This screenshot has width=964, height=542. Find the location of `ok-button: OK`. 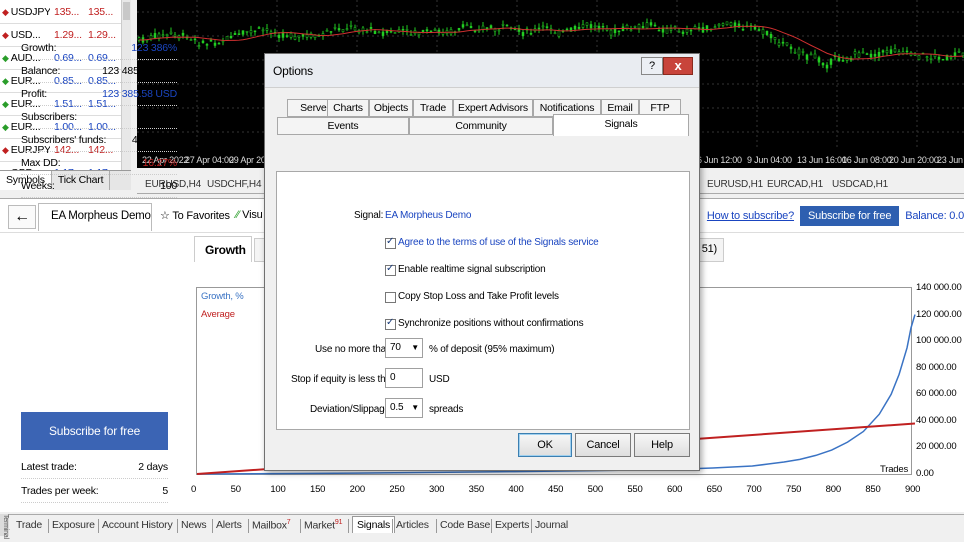

ok-button: OK is located at coordinates (545, 445).